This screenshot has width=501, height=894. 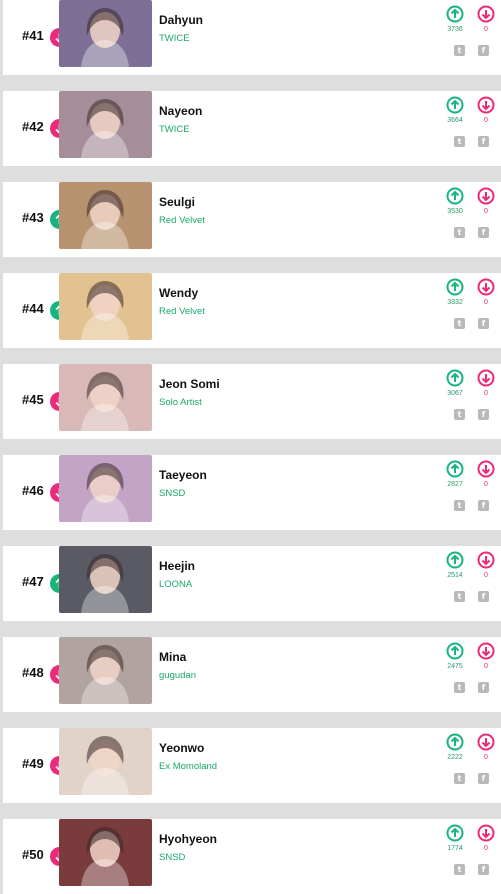 What do you see at coordinates (189, 384) in the screenshot?
I see `idol-name: Jeon Somi` at bounding box center [189, 384].